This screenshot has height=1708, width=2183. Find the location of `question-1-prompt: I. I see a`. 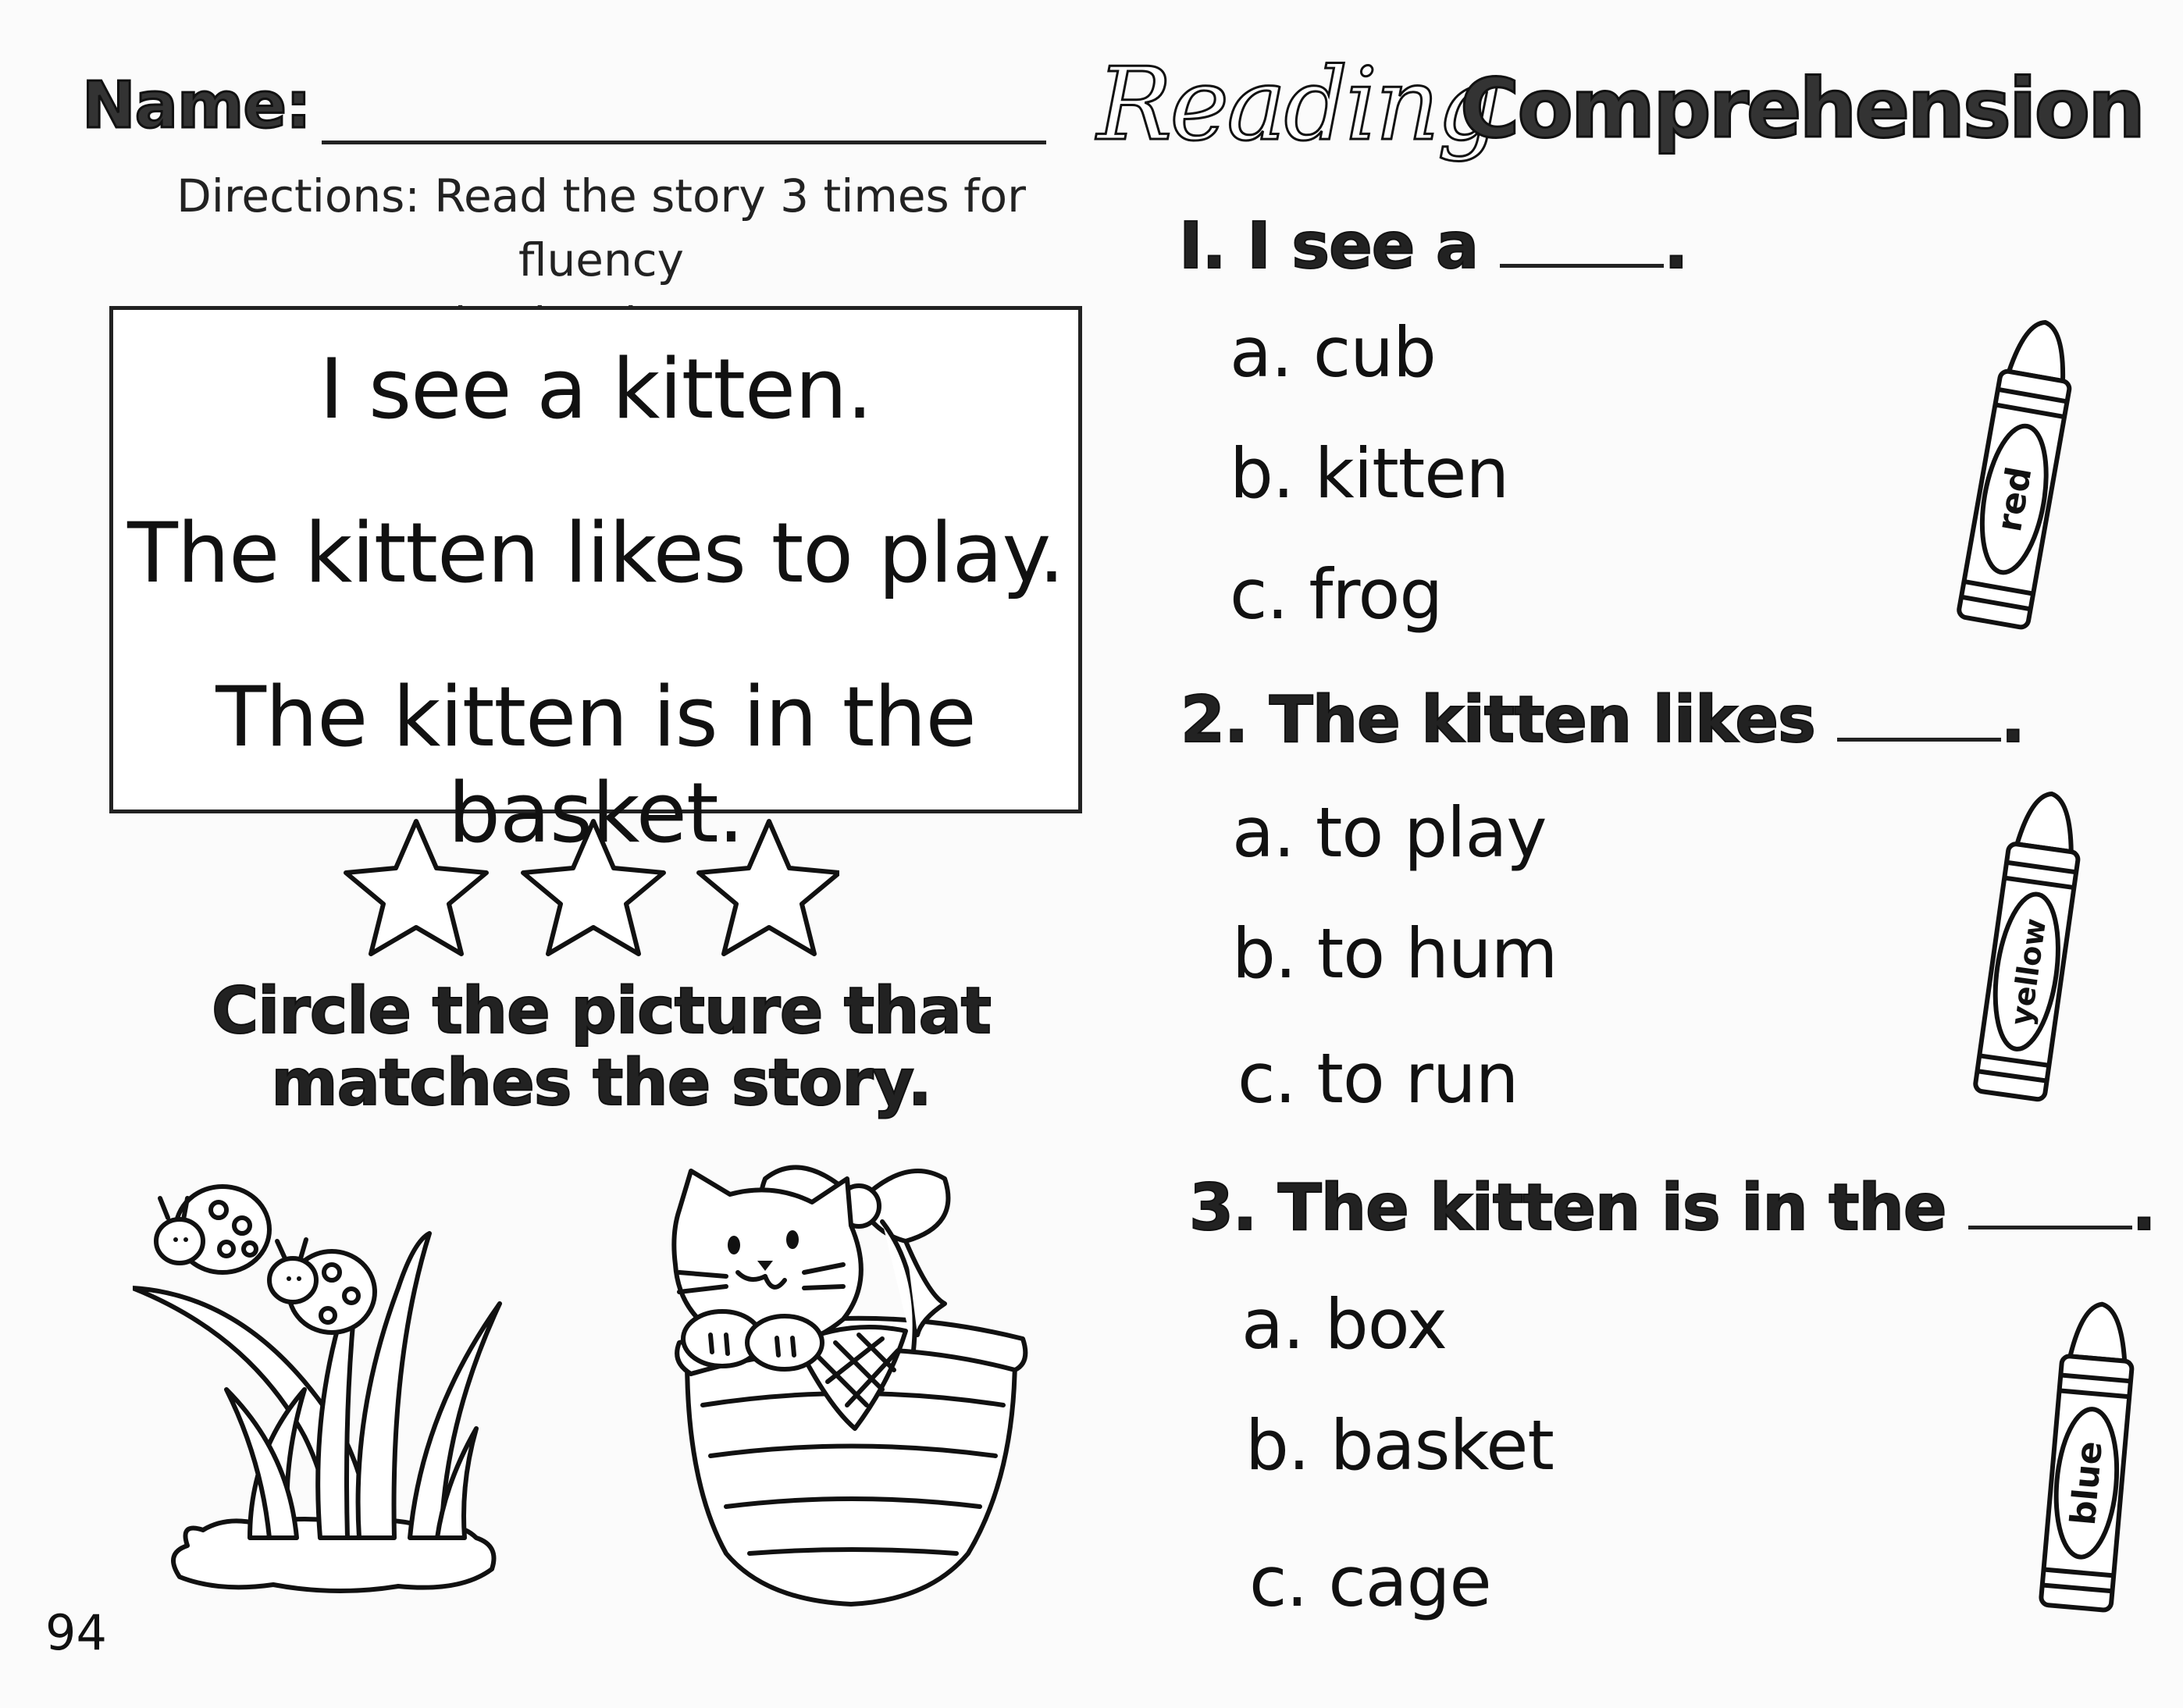

question-1-prompt: I. I see a is located at coordinates (1329, 246).